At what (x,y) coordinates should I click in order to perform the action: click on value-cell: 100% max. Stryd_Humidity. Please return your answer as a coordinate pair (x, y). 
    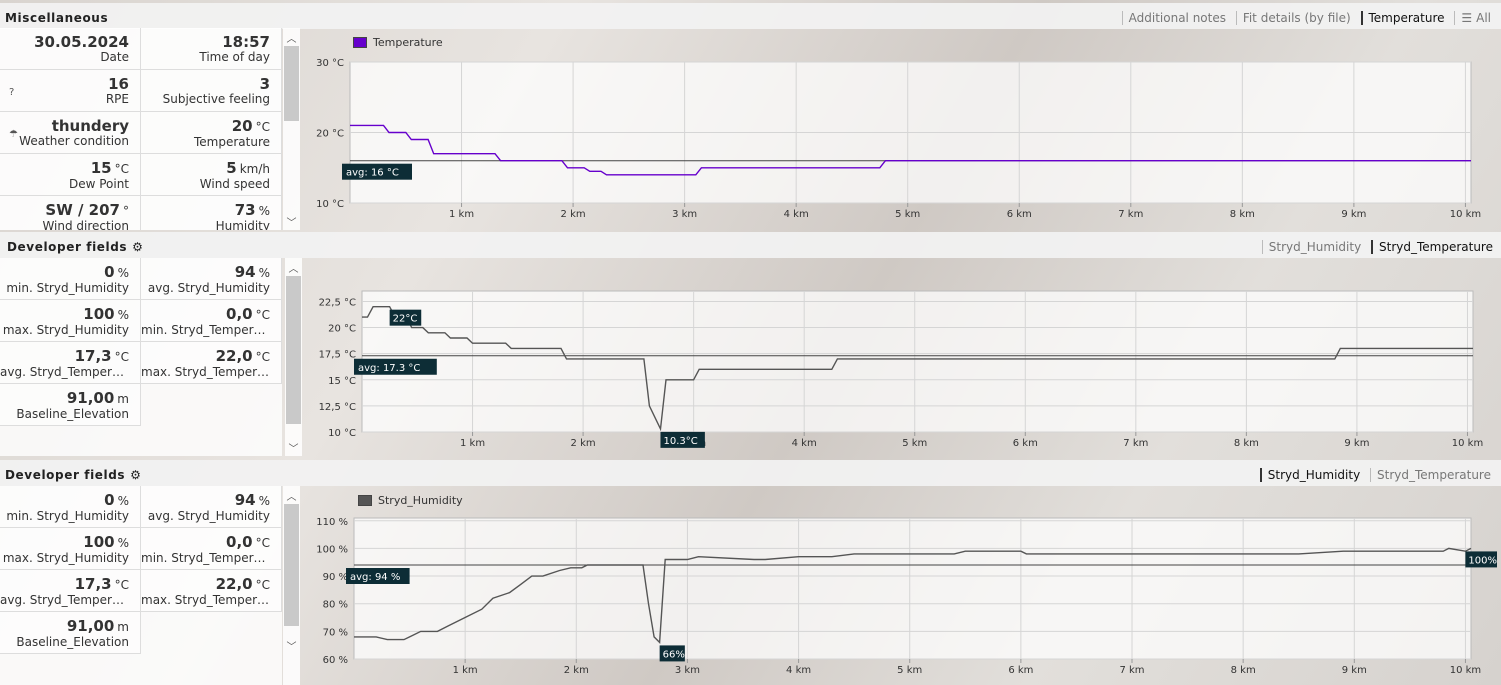
    Looking at the image, I should click on (70, 321).